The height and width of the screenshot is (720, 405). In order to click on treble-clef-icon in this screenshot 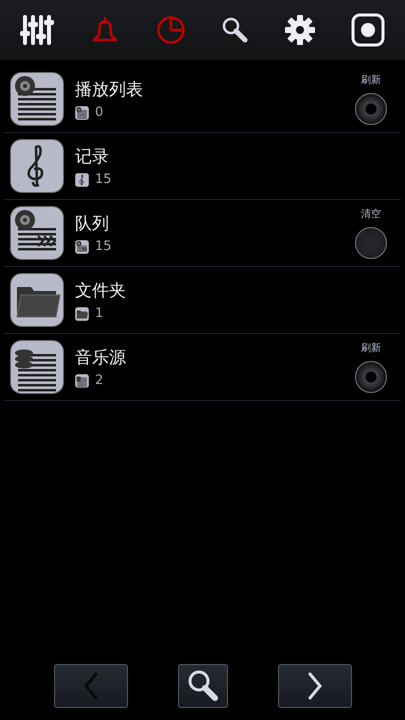, I will do `click(37, 166)`.